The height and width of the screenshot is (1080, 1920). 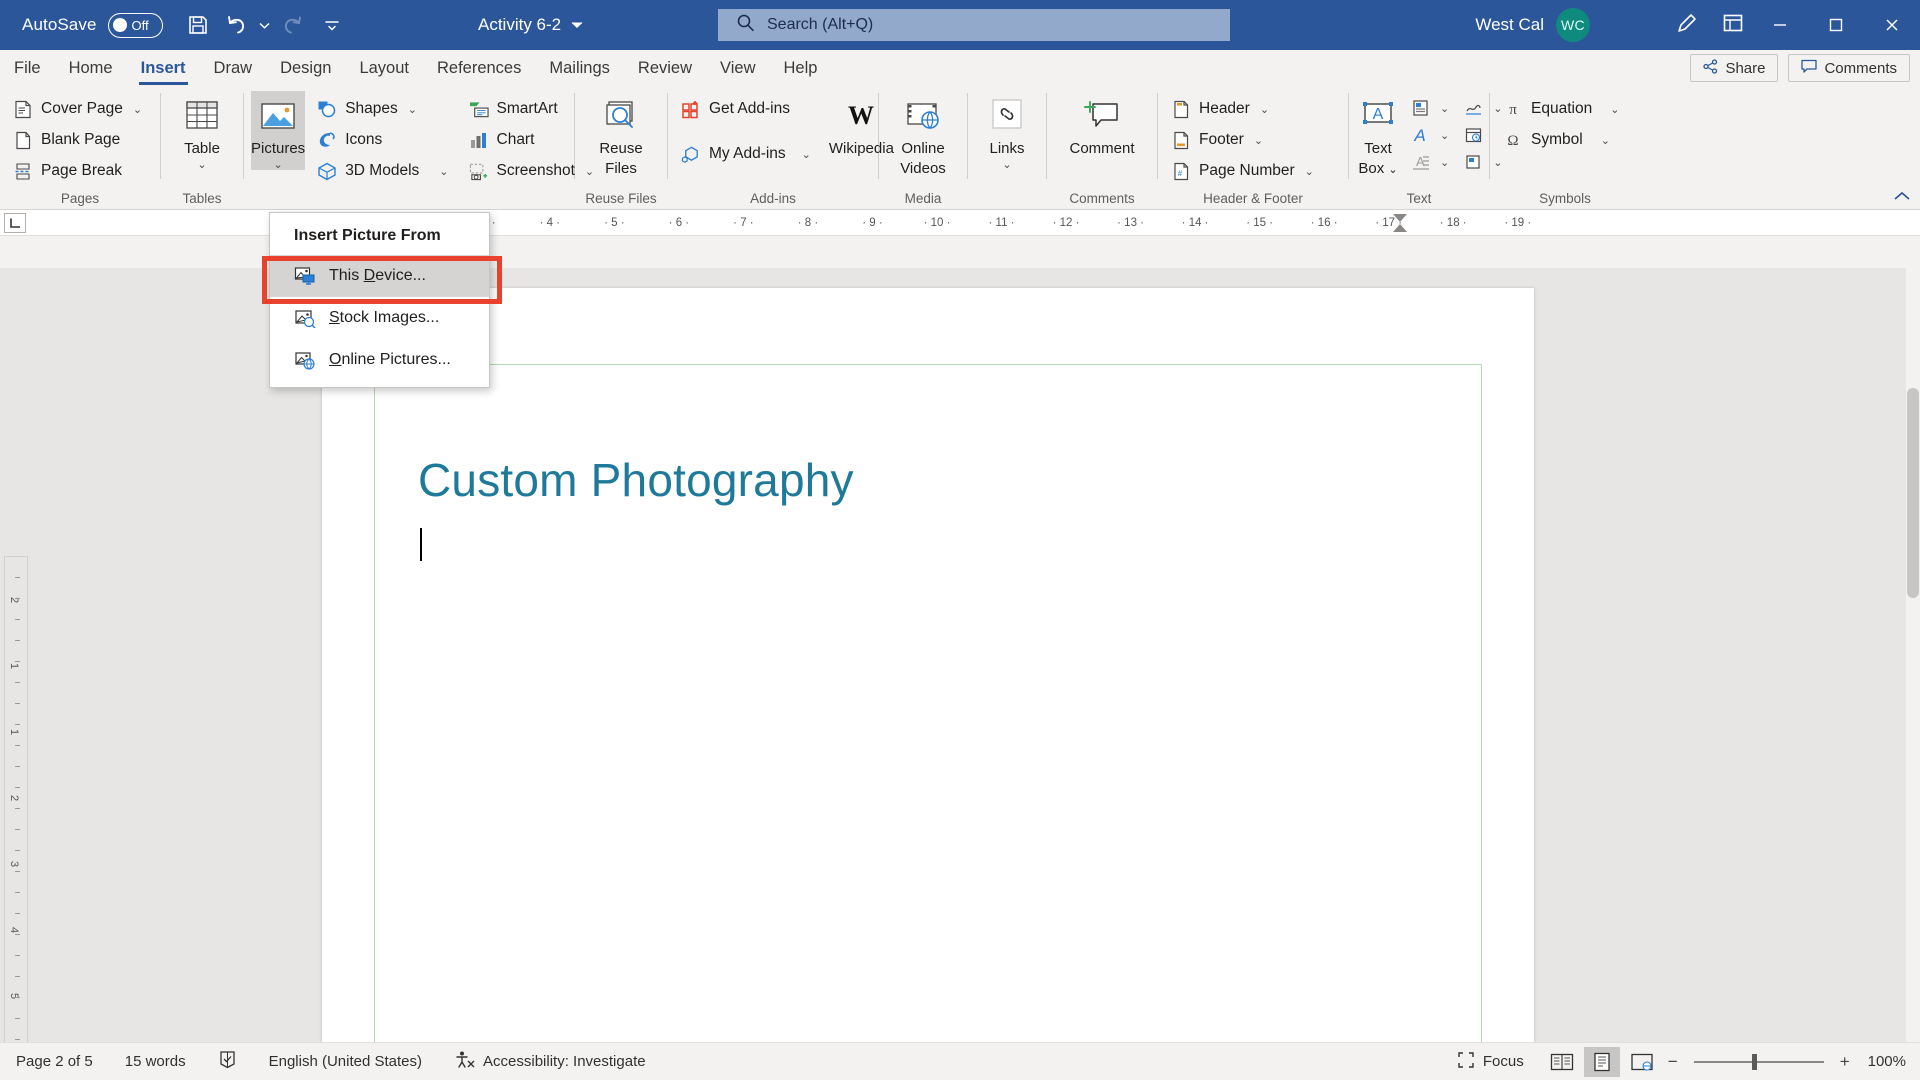 What do you see at coordinates (1642, 1062) in the screenshot?
I see `web-layout-button` at bounding box center [1642, 1062].